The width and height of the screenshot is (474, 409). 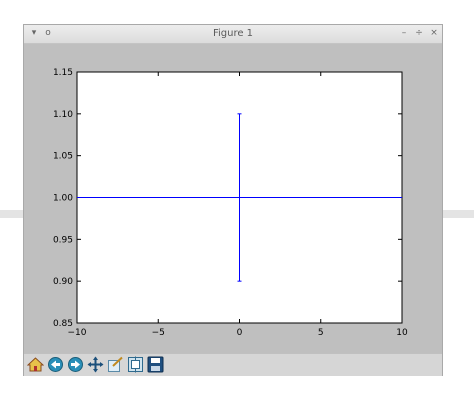 I want to click on close-icon: ×, so click(x=434, y=33).